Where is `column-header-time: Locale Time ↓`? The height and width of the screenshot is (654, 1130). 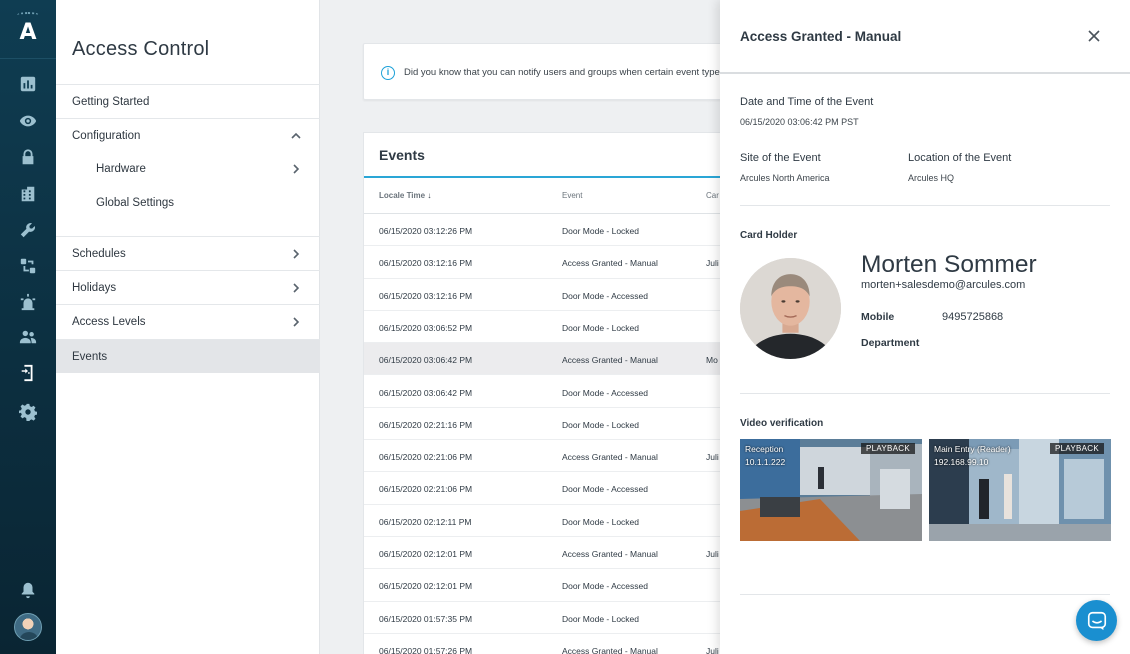
column-header-time: Locale Time ↓ is located at coordinates (405, 195).